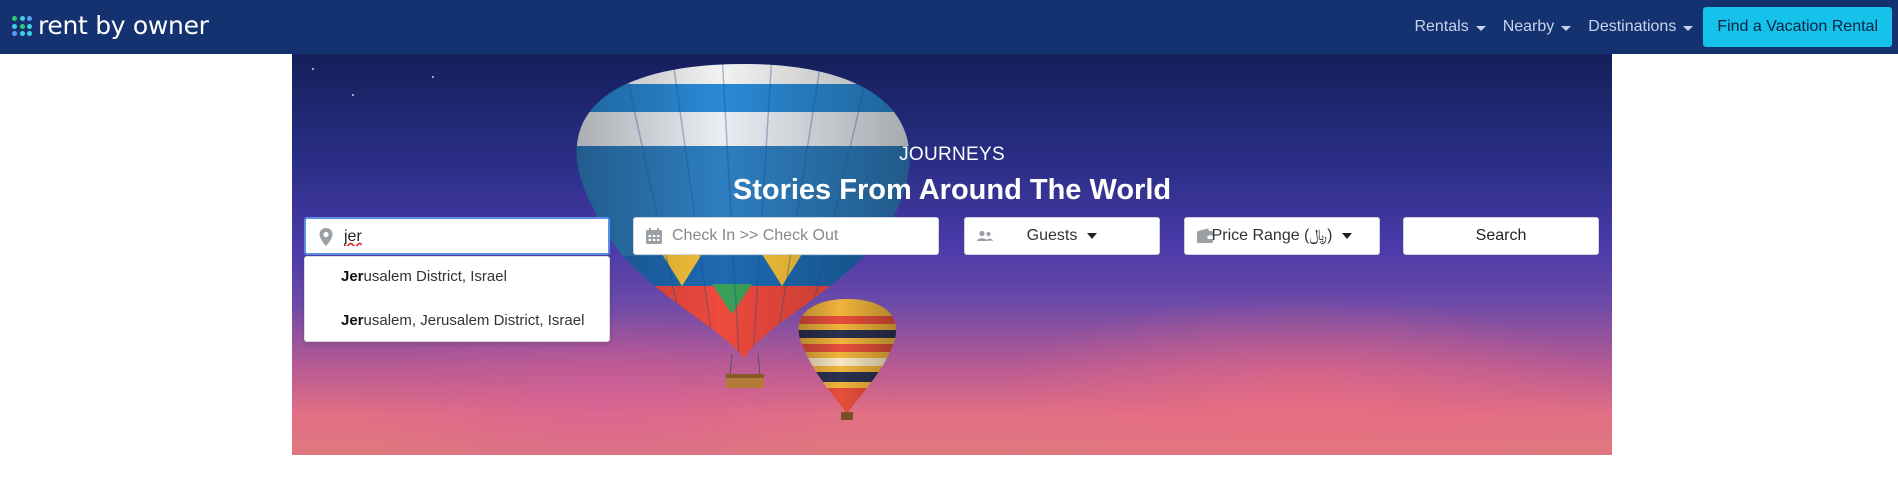 The image size is (1898, 483). I want to click on calendar-icon, so click(654, 236).